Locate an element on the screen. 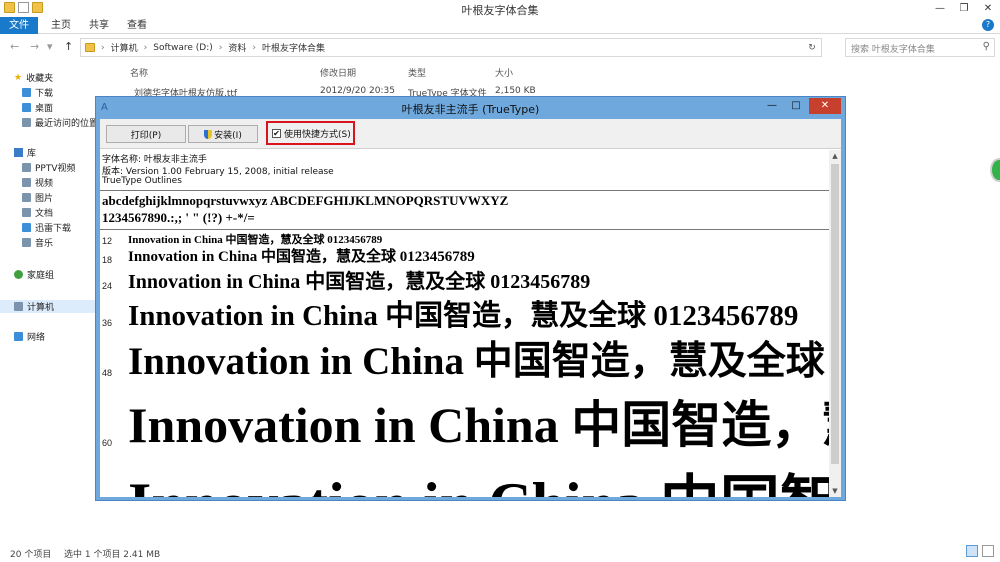  sample-size-label: 18 is located at coordinates (107, 260).